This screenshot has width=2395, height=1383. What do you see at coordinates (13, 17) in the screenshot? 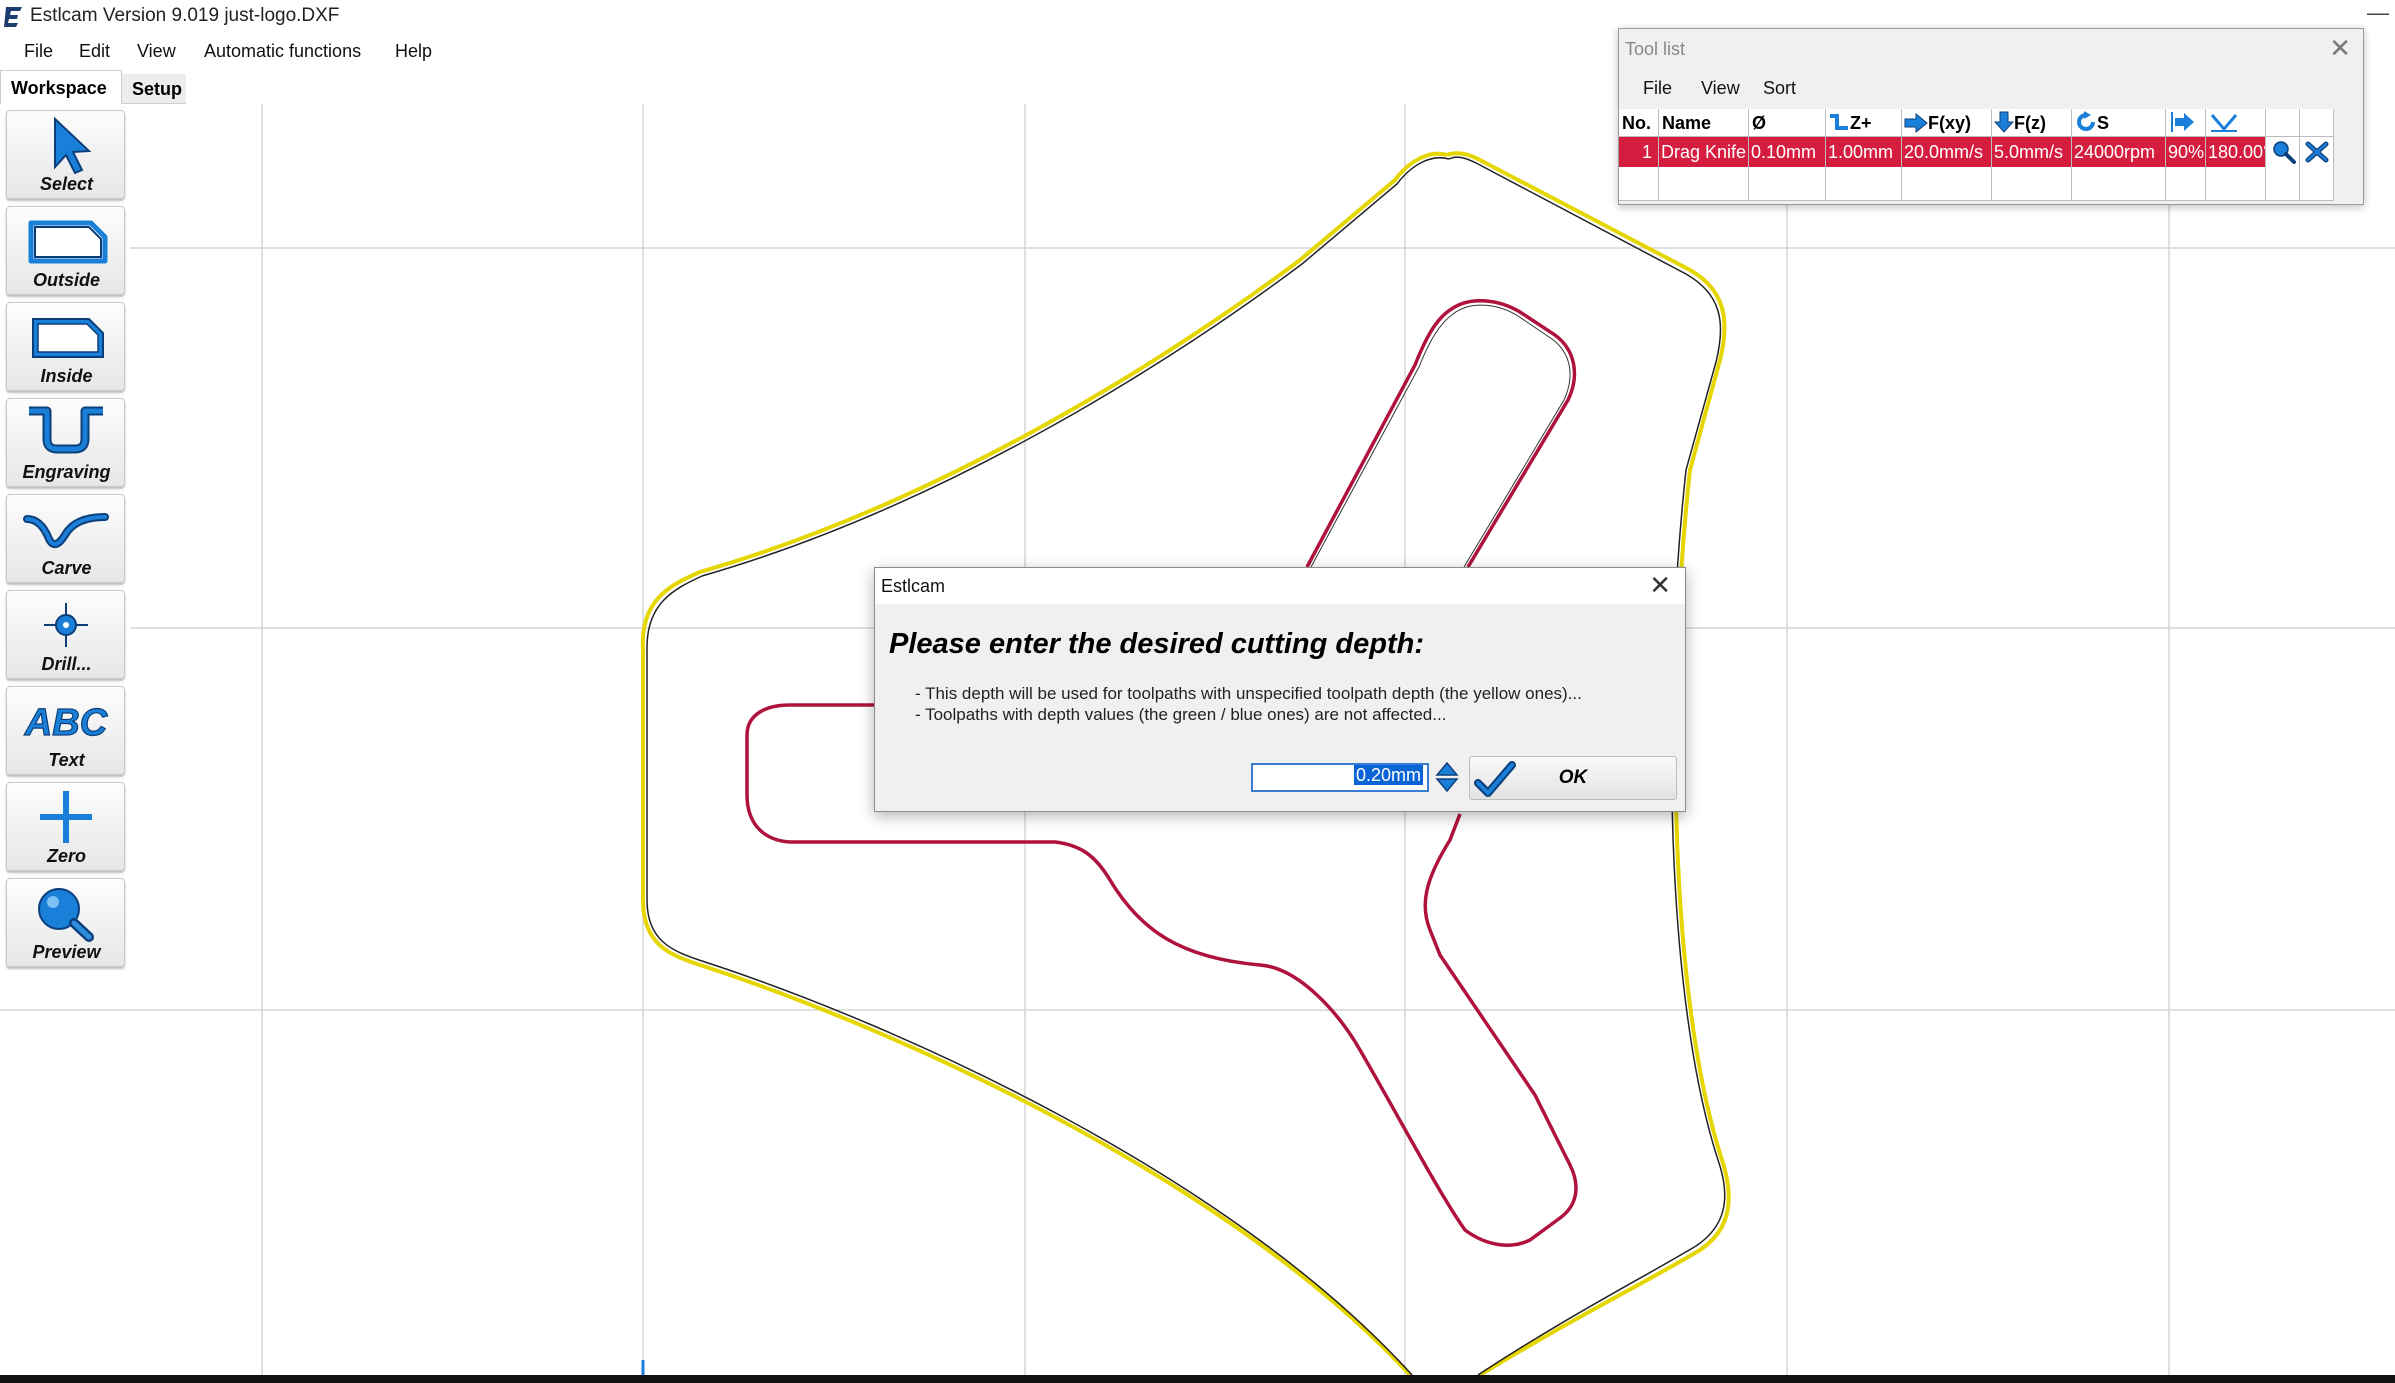
I see `estlcam-logo-icon` at bounding box center [13, 17].